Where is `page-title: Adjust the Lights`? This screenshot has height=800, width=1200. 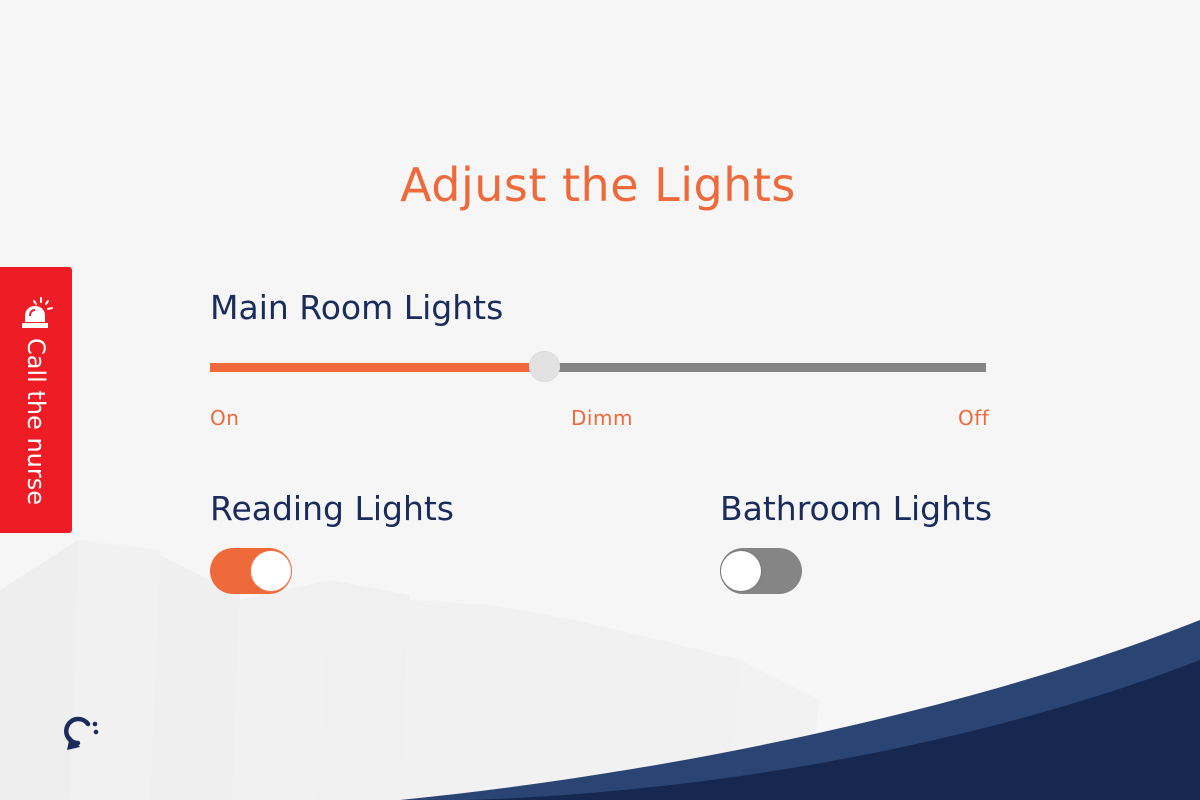
page-title: Adjust the Lights is located at coordinates (598, 185).